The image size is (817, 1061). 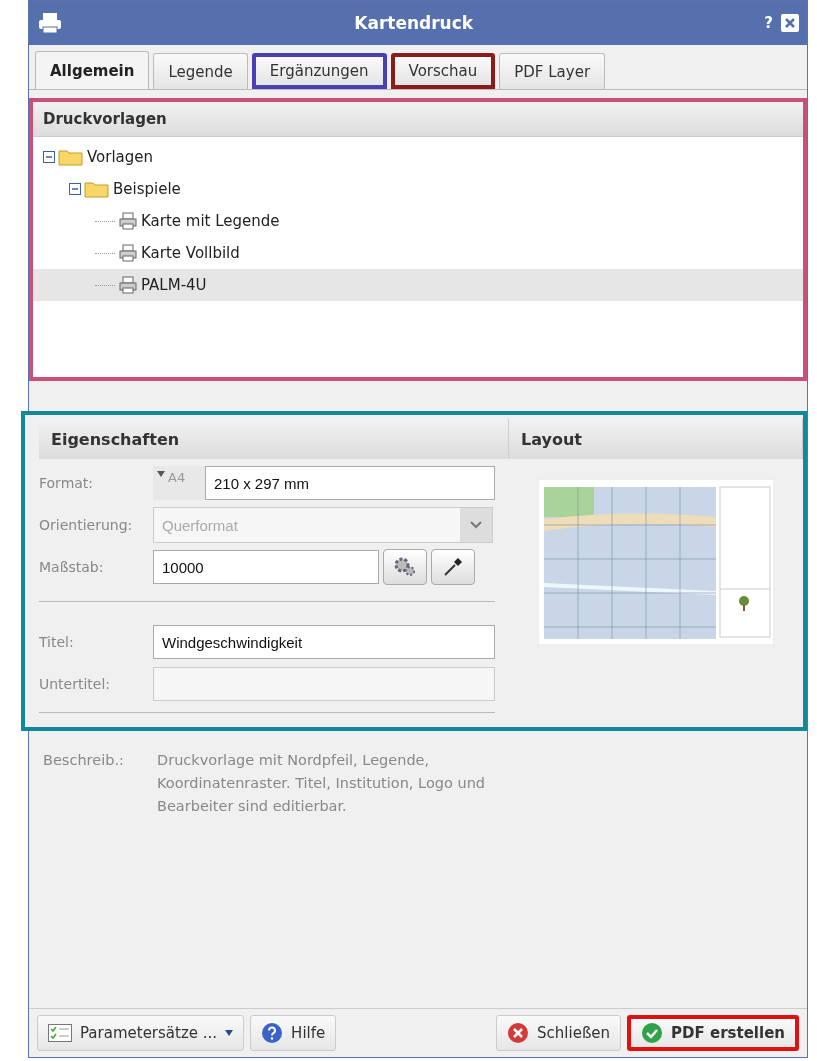 I want to click on help-button: Hilfe, so click(x=293, y=1033).